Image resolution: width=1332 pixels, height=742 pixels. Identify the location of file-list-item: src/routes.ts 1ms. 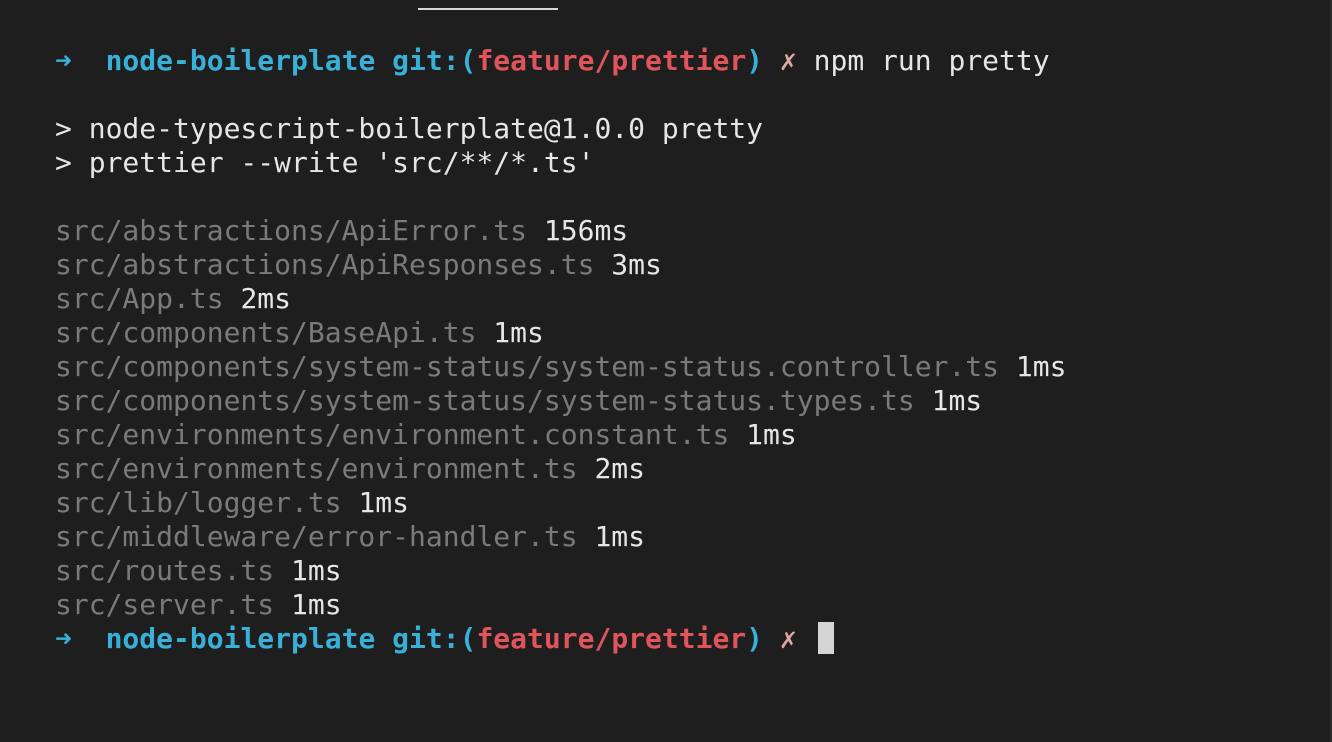
(198, 571).